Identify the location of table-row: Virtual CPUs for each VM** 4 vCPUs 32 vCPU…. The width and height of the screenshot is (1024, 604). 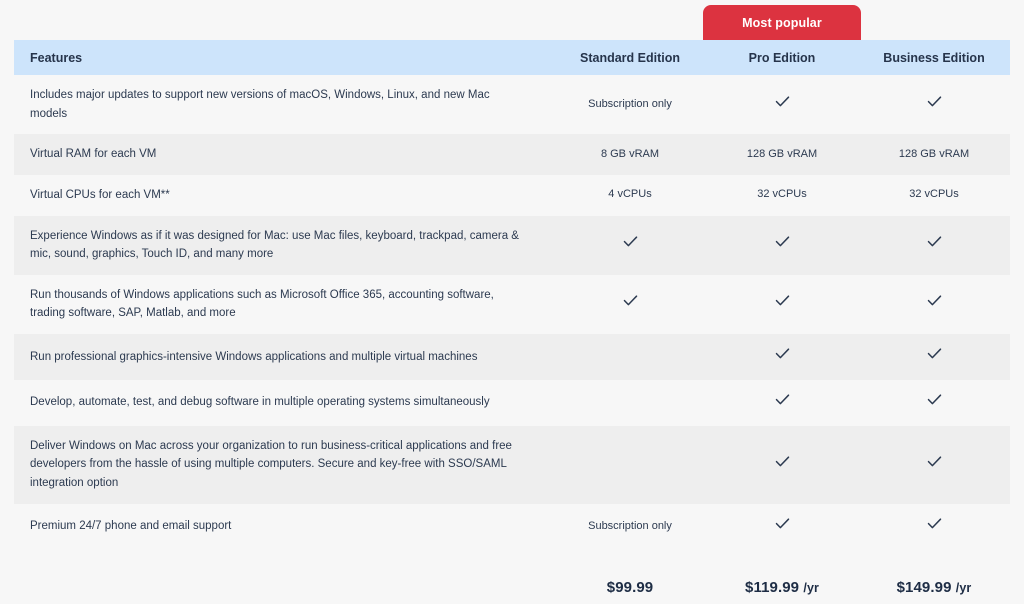
(512, 195).